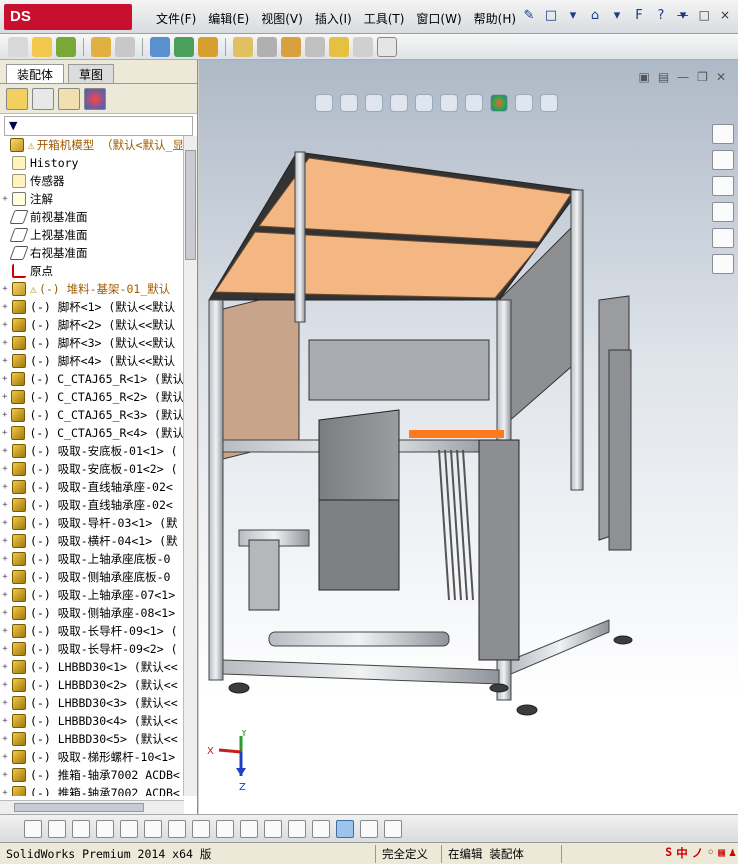 This screenshot has height=864, width=738. I want to click on configurationmanager-icon, so click(69, 98).